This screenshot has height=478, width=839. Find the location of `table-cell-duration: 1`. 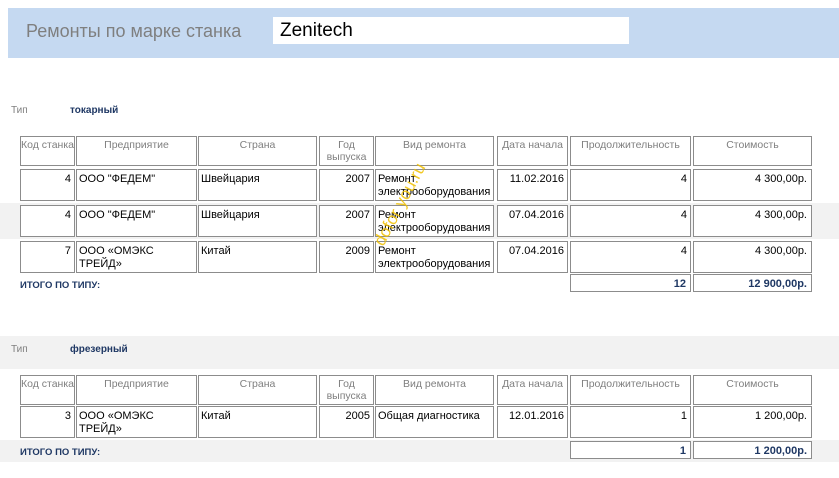

table-cell-duration: 1 is located at coordinates (630, 422).